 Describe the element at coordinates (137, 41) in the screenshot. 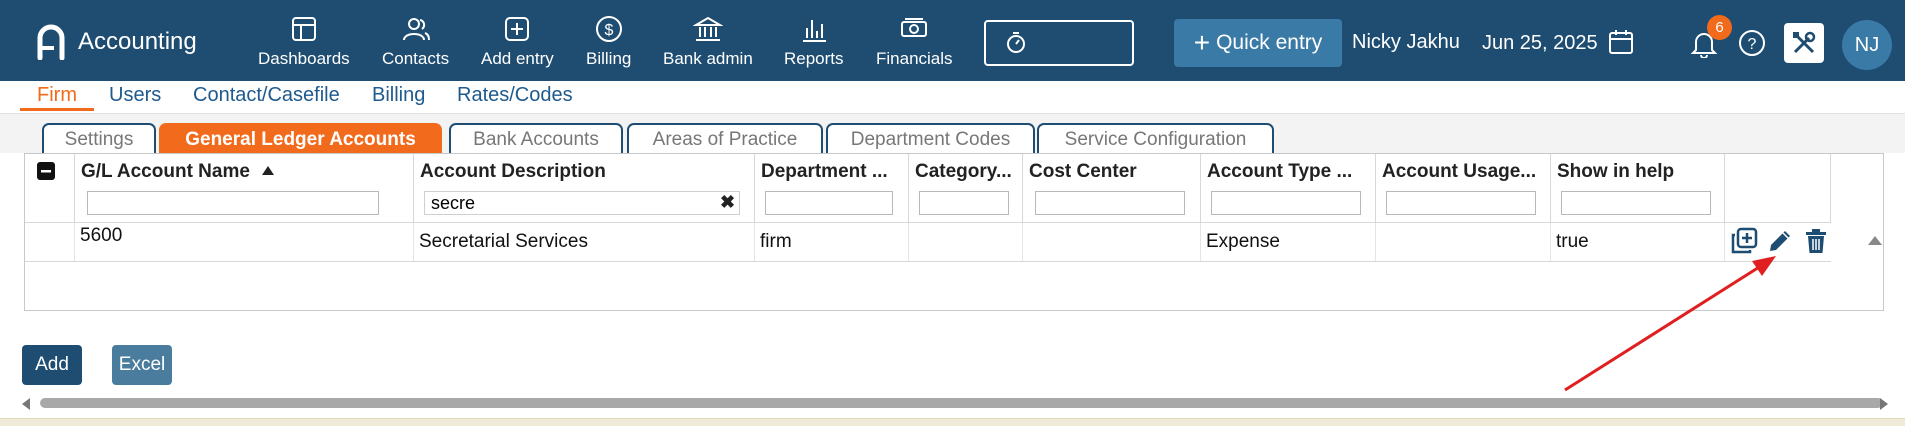

I see `app-title: Accounting` at that location.